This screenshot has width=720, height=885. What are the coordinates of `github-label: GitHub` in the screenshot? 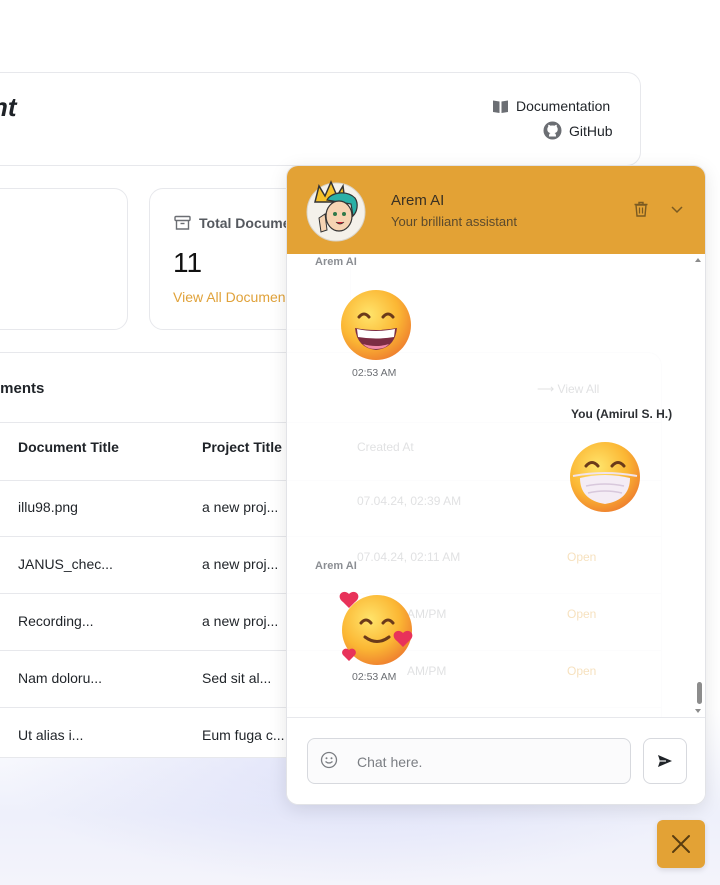 It's located at (591, 130).